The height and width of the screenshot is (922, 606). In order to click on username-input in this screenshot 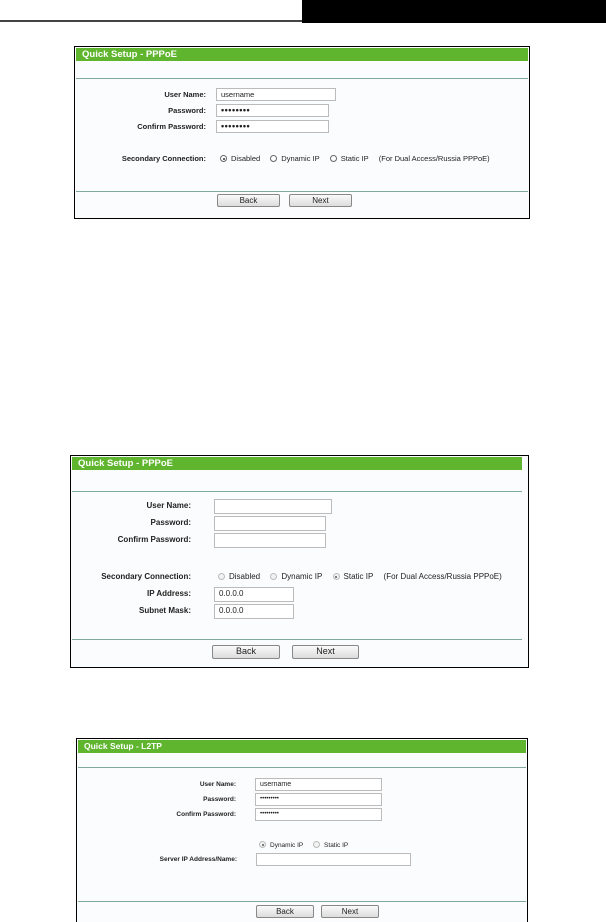, I will do `click(273, 506)`.